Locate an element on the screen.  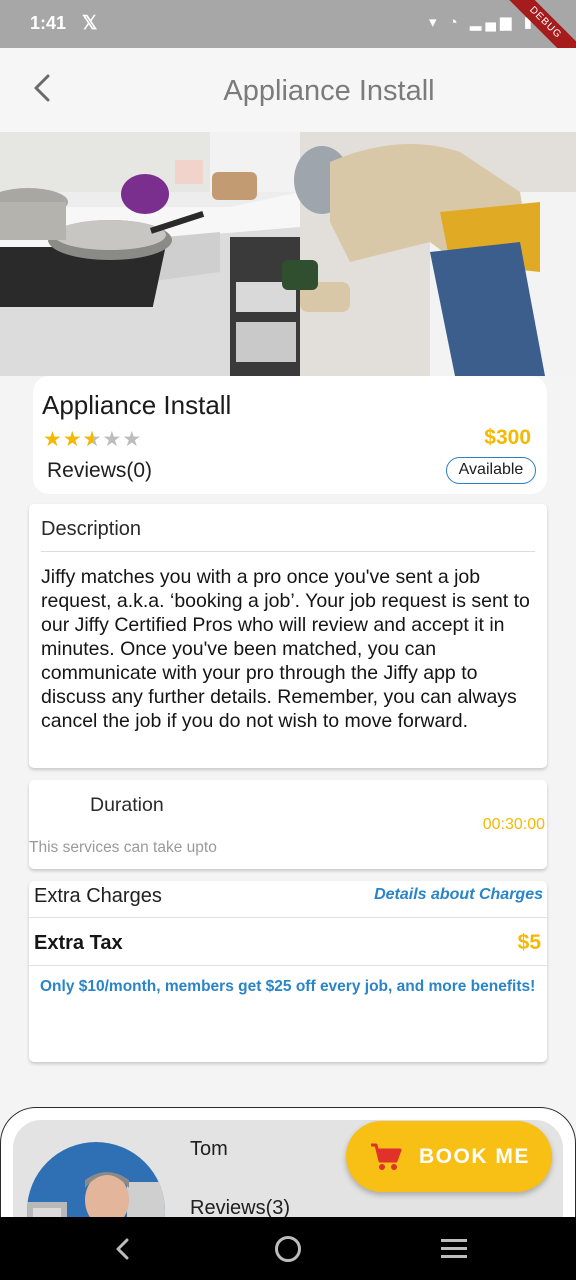
service-price: $300 is located at coordinates (507, 437).